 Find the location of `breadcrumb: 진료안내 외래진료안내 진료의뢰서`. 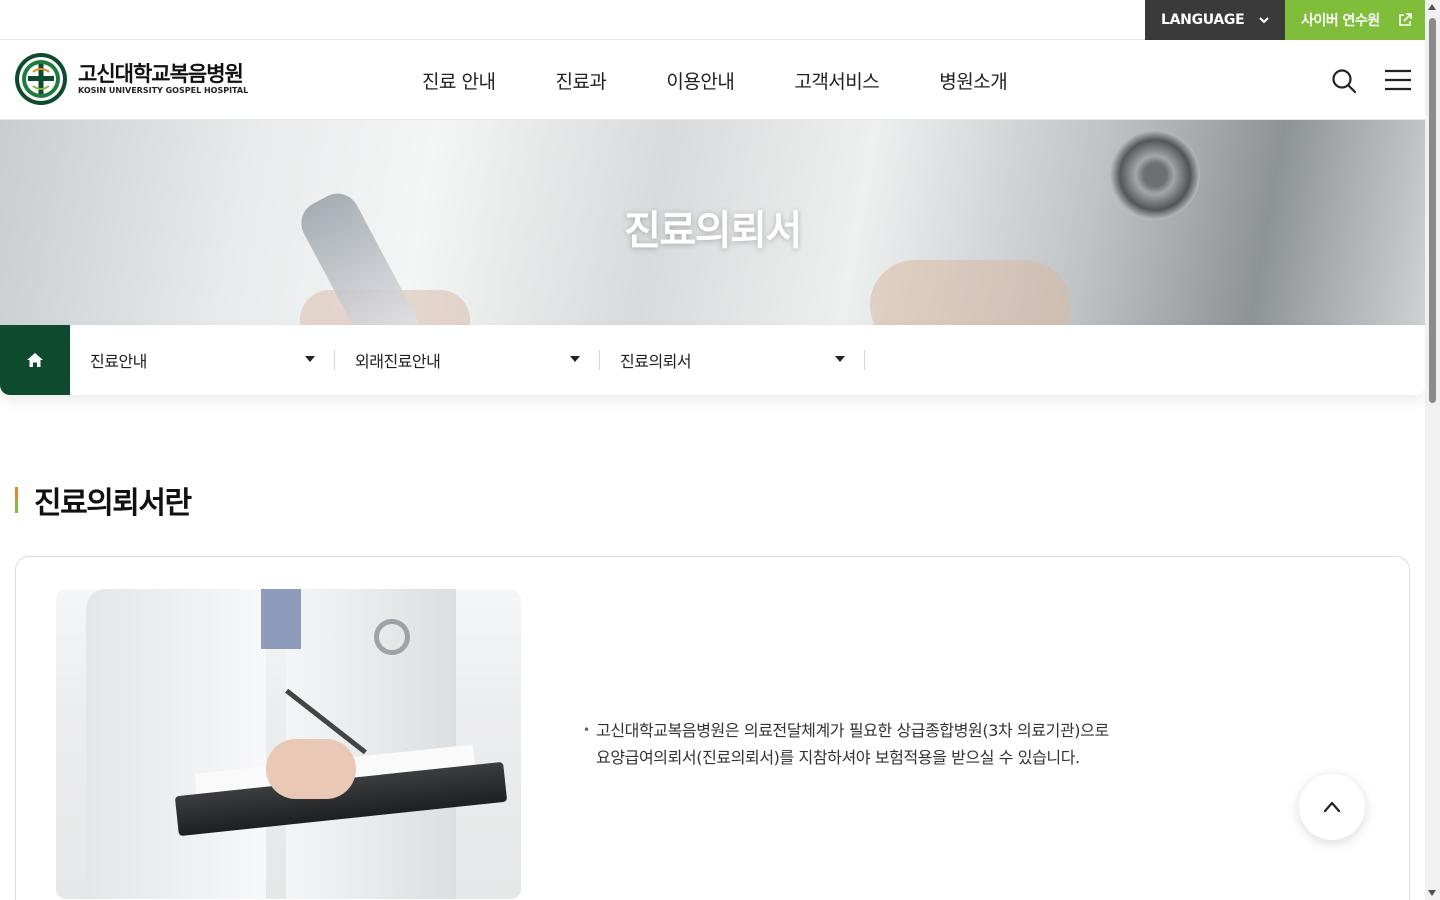

breadcrumb: 진료안내 외래진료안내 진료의뢰서 is located at coordinates (712, 360).